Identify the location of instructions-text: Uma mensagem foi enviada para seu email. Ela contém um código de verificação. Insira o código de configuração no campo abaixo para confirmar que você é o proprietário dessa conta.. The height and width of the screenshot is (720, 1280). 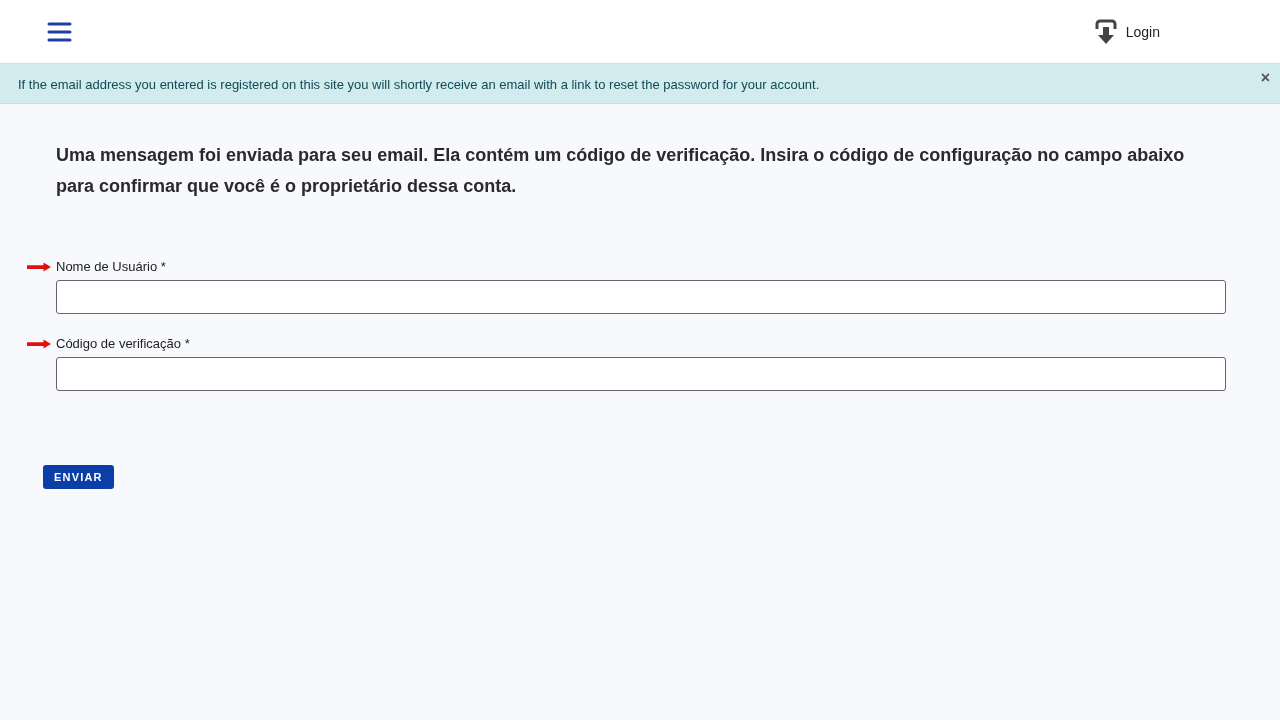
(621, 171).